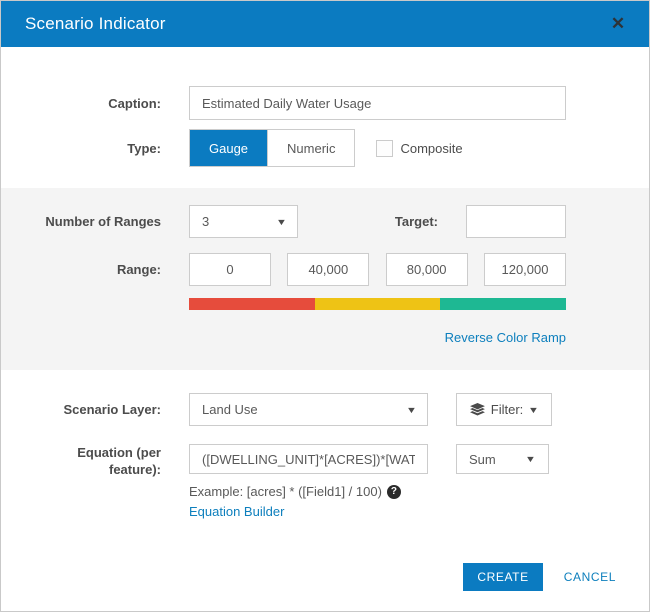 This screenshot has width=650, height=612. Describe the element at coordinates (507, 409) in the screenshot. I see `filter-label: Filter:` at that location.